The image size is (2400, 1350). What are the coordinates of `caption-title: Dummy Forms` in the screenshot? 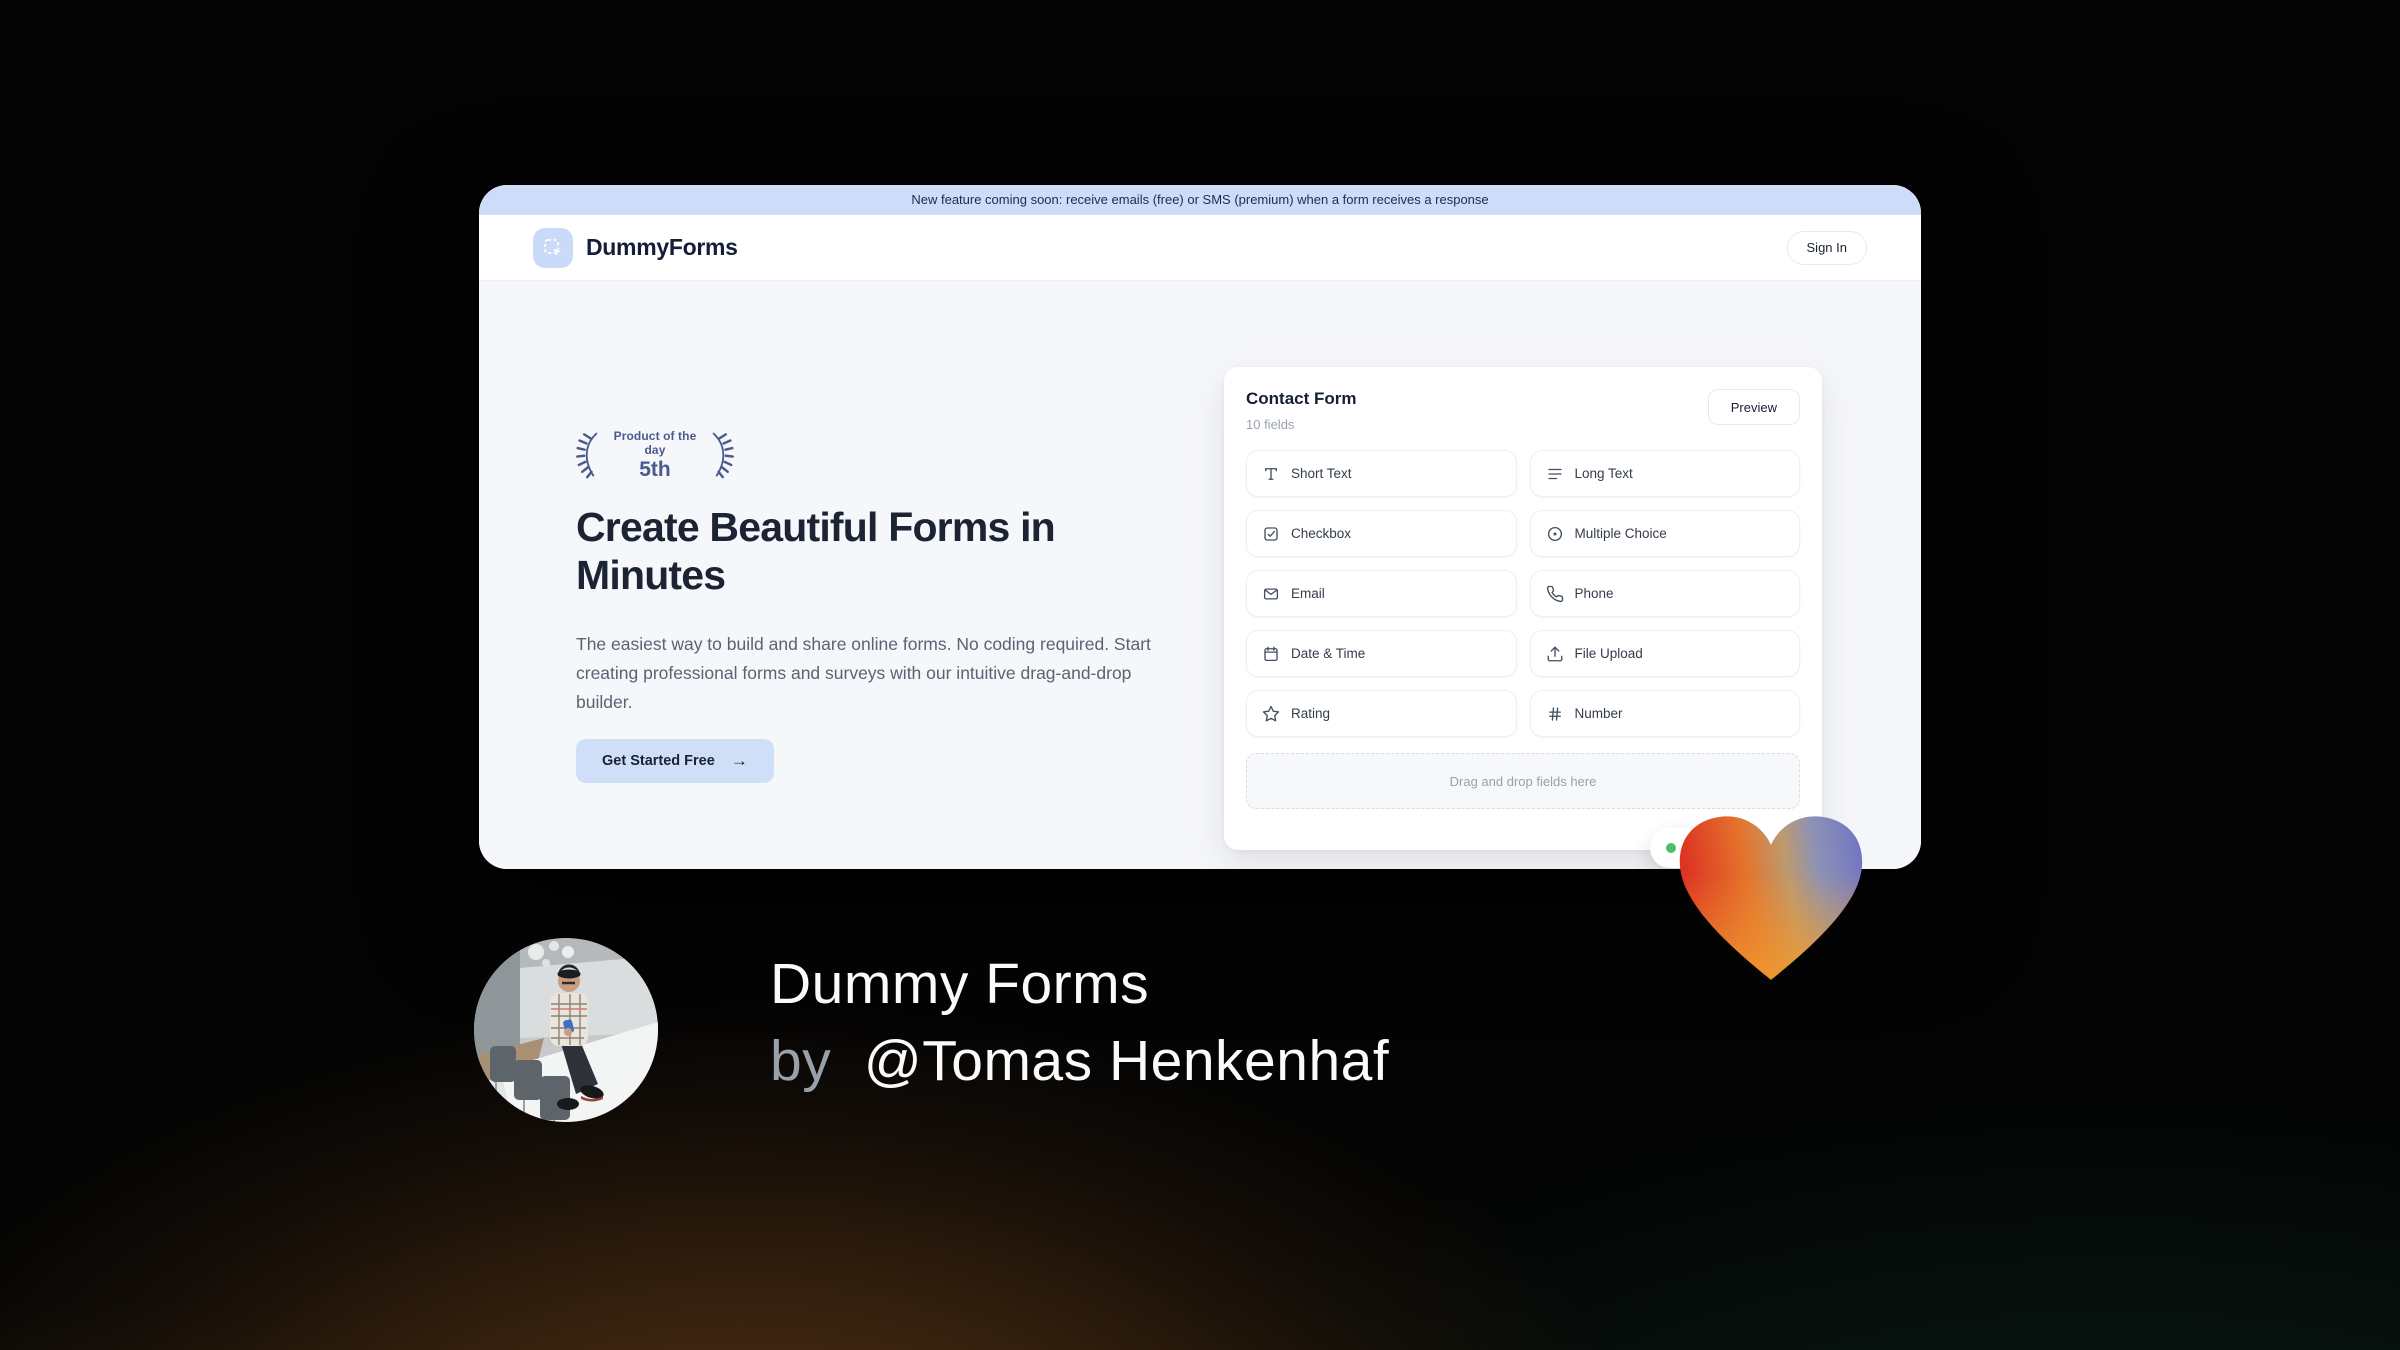 It's located at (960, 984).